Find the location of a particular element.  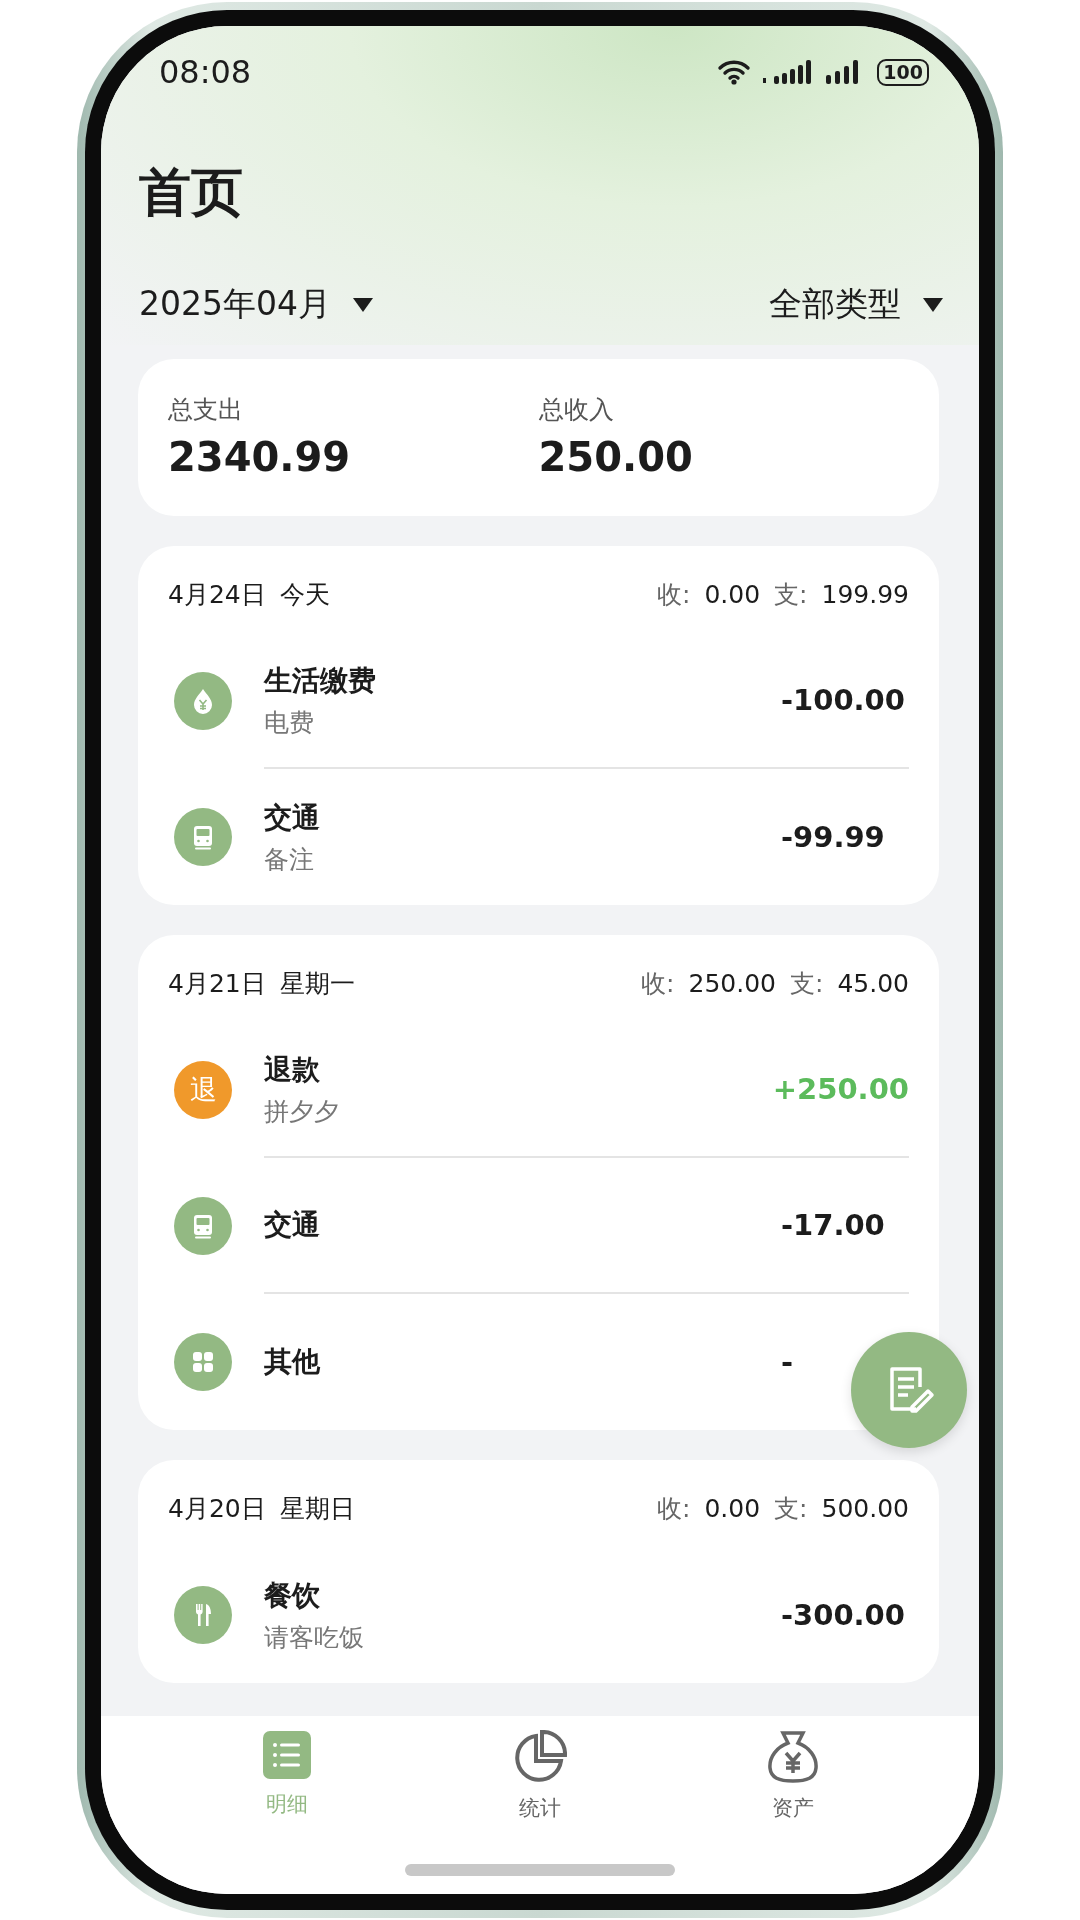

category-badge: 退 is located at coordinates (203, 1090).